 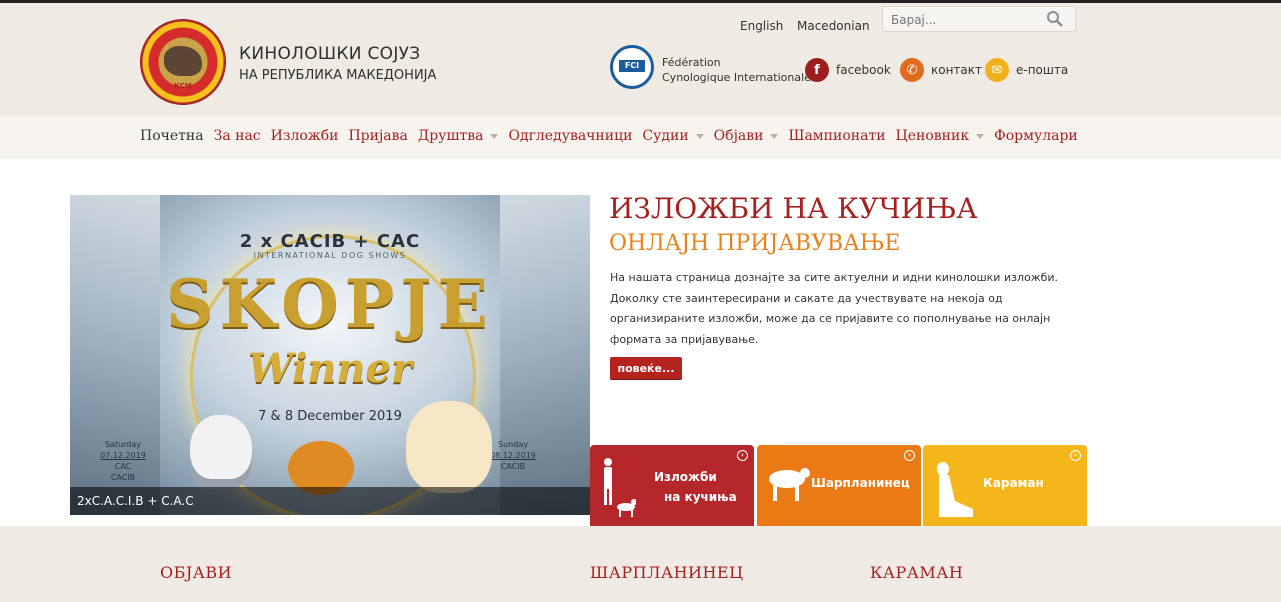 What do you see at coordinates (183, 86) in the screenshot?
I see `logo-abbreviation: КСМ` at bounding box center [183, 86].